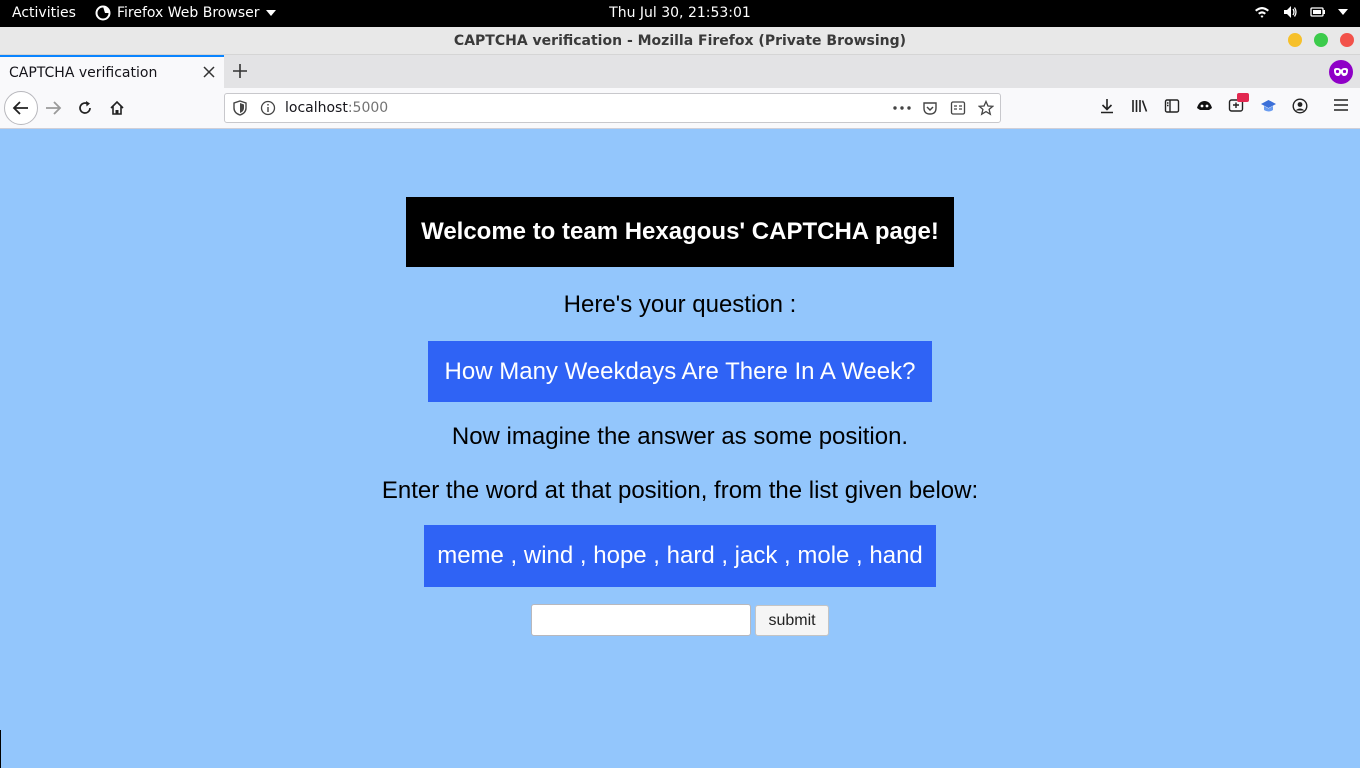  What do you see at coordinates (1300, 106) in the screenshot?
I see `account-icon` at bounding box center [1300, 106].